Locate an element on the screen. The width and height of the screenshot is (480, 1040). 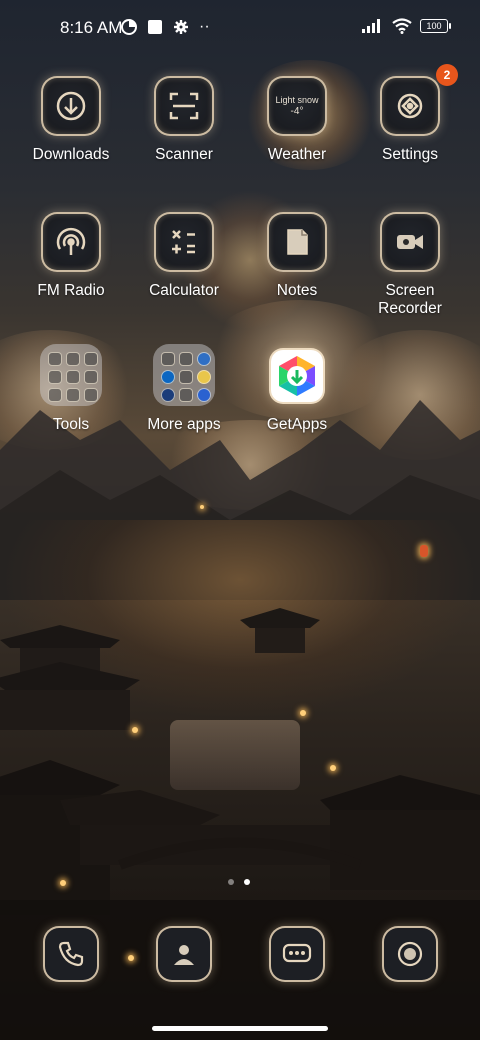
dock-messages is located at coordinates (297, 954).